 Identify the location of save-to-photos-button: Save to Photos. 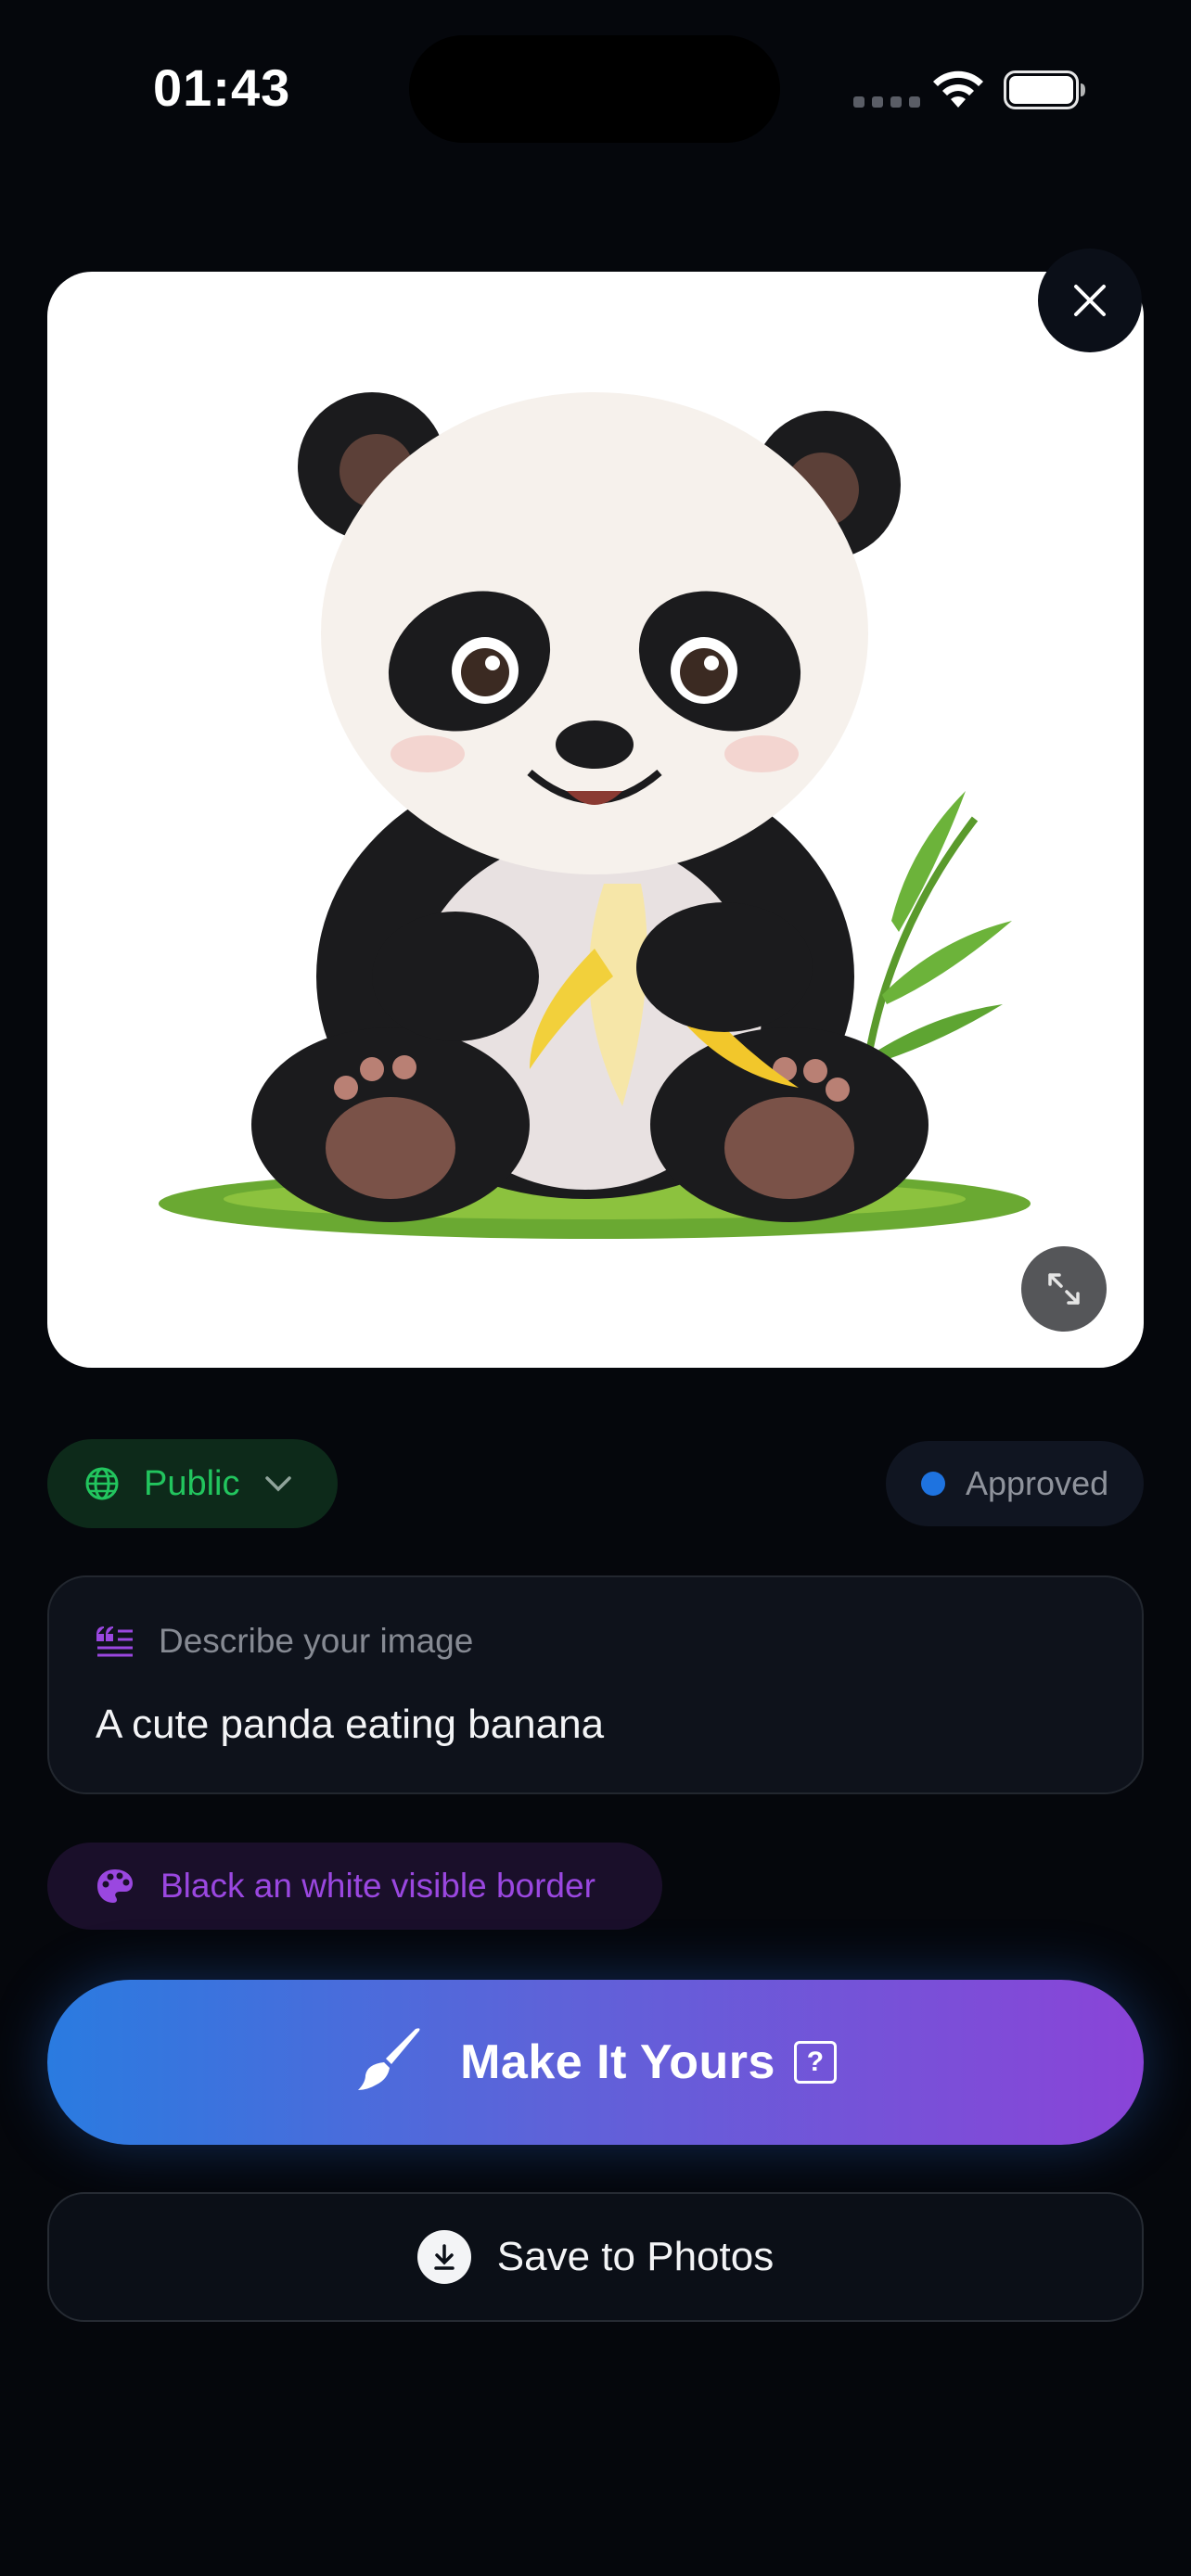
(595, 2257).